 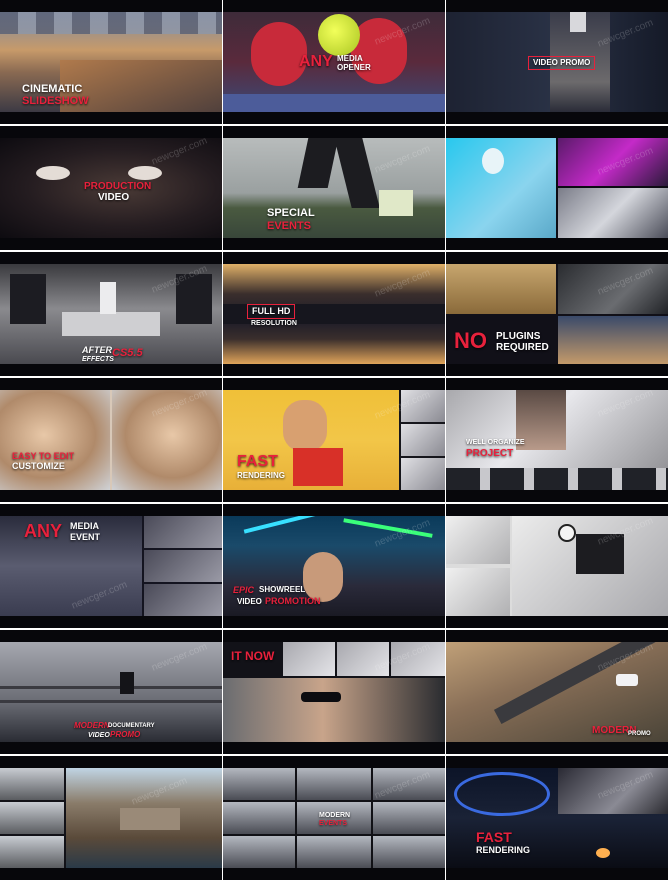 What do you see at coordinates (354, 67) in the screenshot?
I see `caption-line-3: OPENER` at bounding box center [354, 67].